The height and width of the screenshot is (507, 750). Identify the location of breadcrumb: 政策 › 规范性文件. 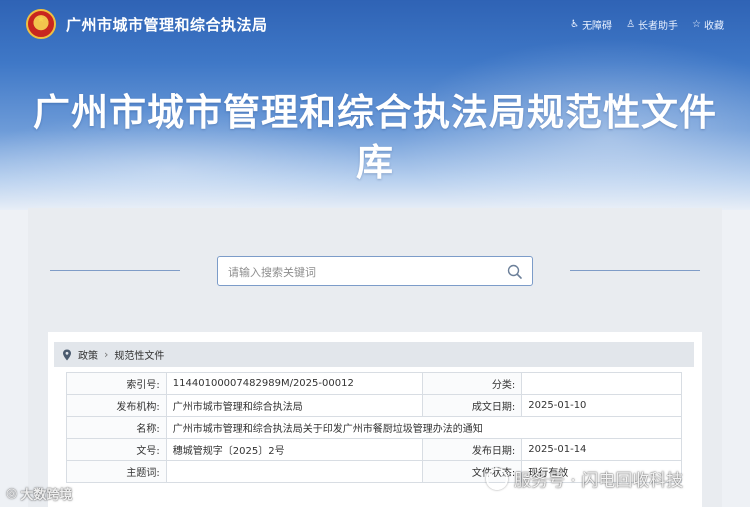
(374, 354).